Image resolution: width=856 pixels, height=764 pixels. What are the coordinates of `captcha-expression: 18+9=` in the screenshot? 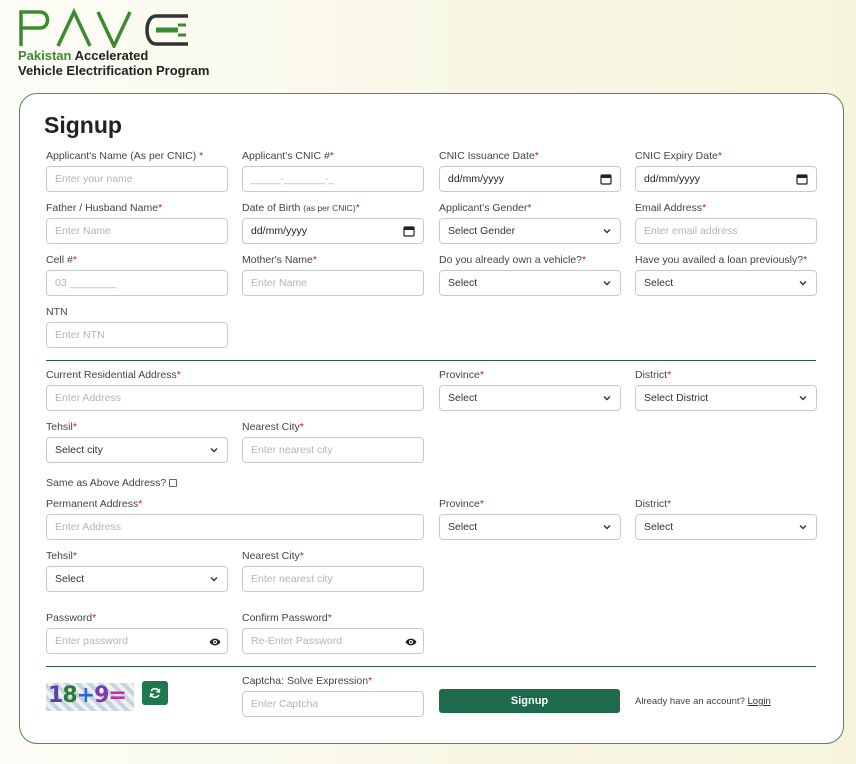 It's located at (87, 695).